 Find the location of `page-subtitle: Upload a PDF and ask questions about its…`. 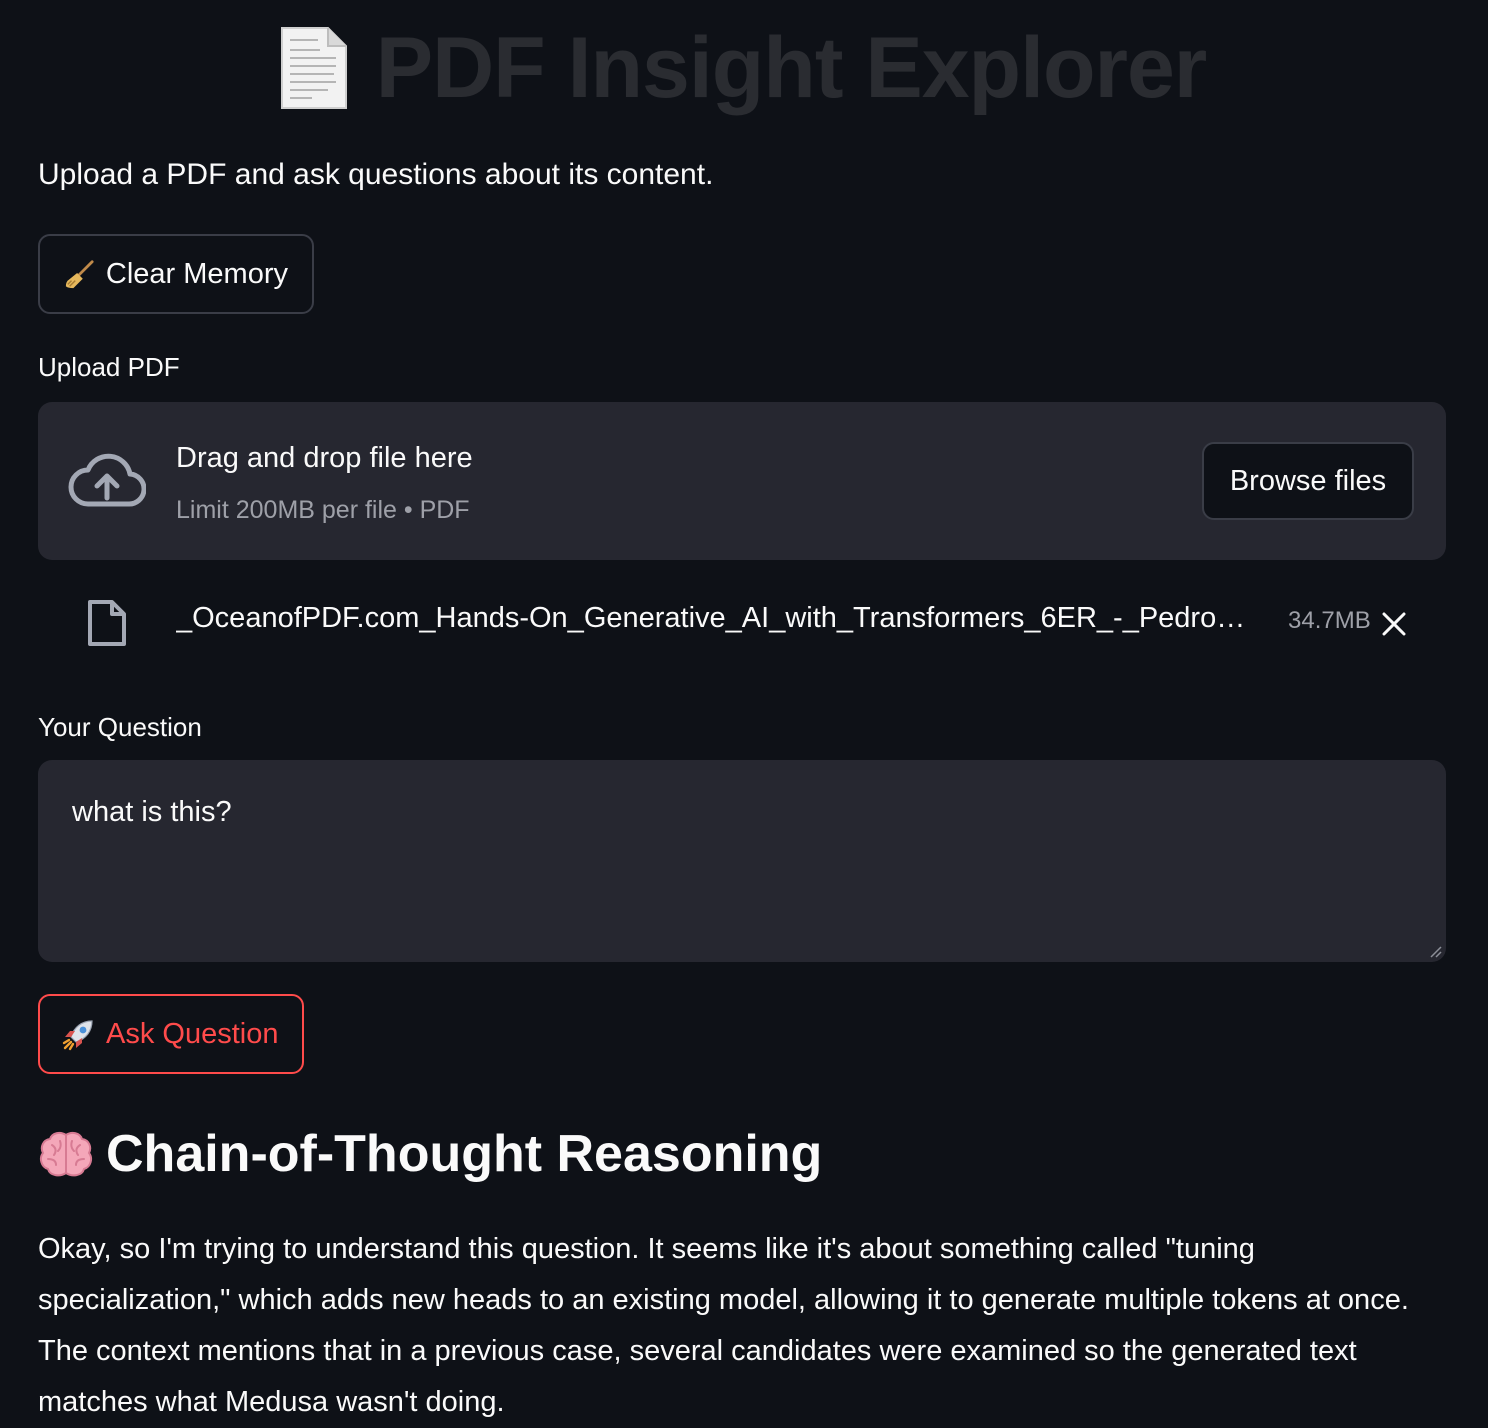

page-subtitle: Upload a PDF and ask questions about its… is located at coordinates (376, 174).